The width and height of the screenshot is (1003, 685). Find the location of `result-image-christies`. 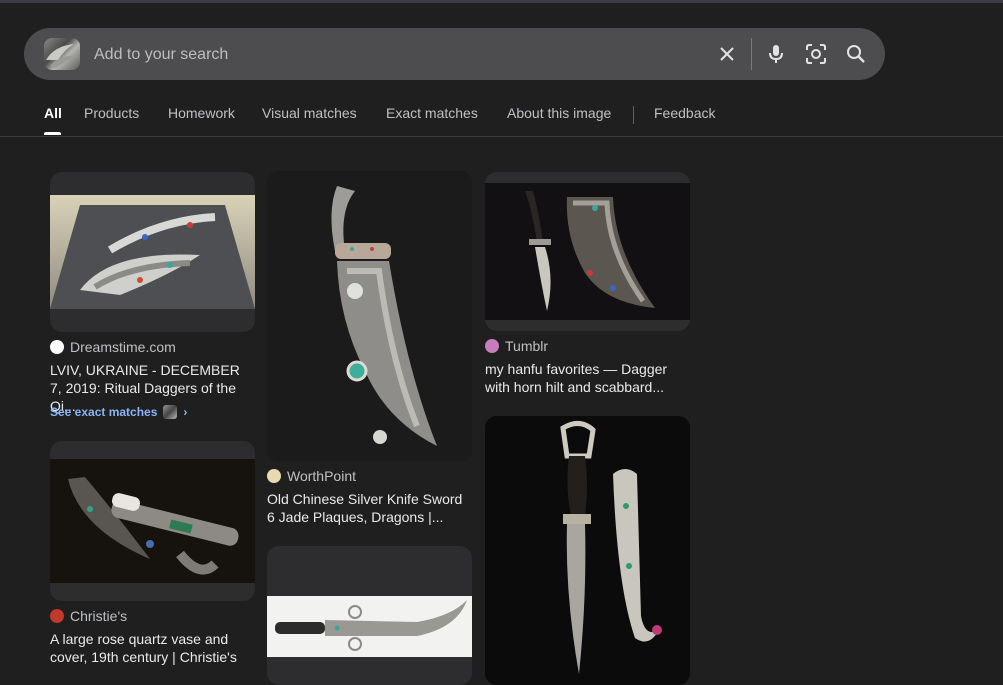

result-image-christies is located at coordinates (152, 521).